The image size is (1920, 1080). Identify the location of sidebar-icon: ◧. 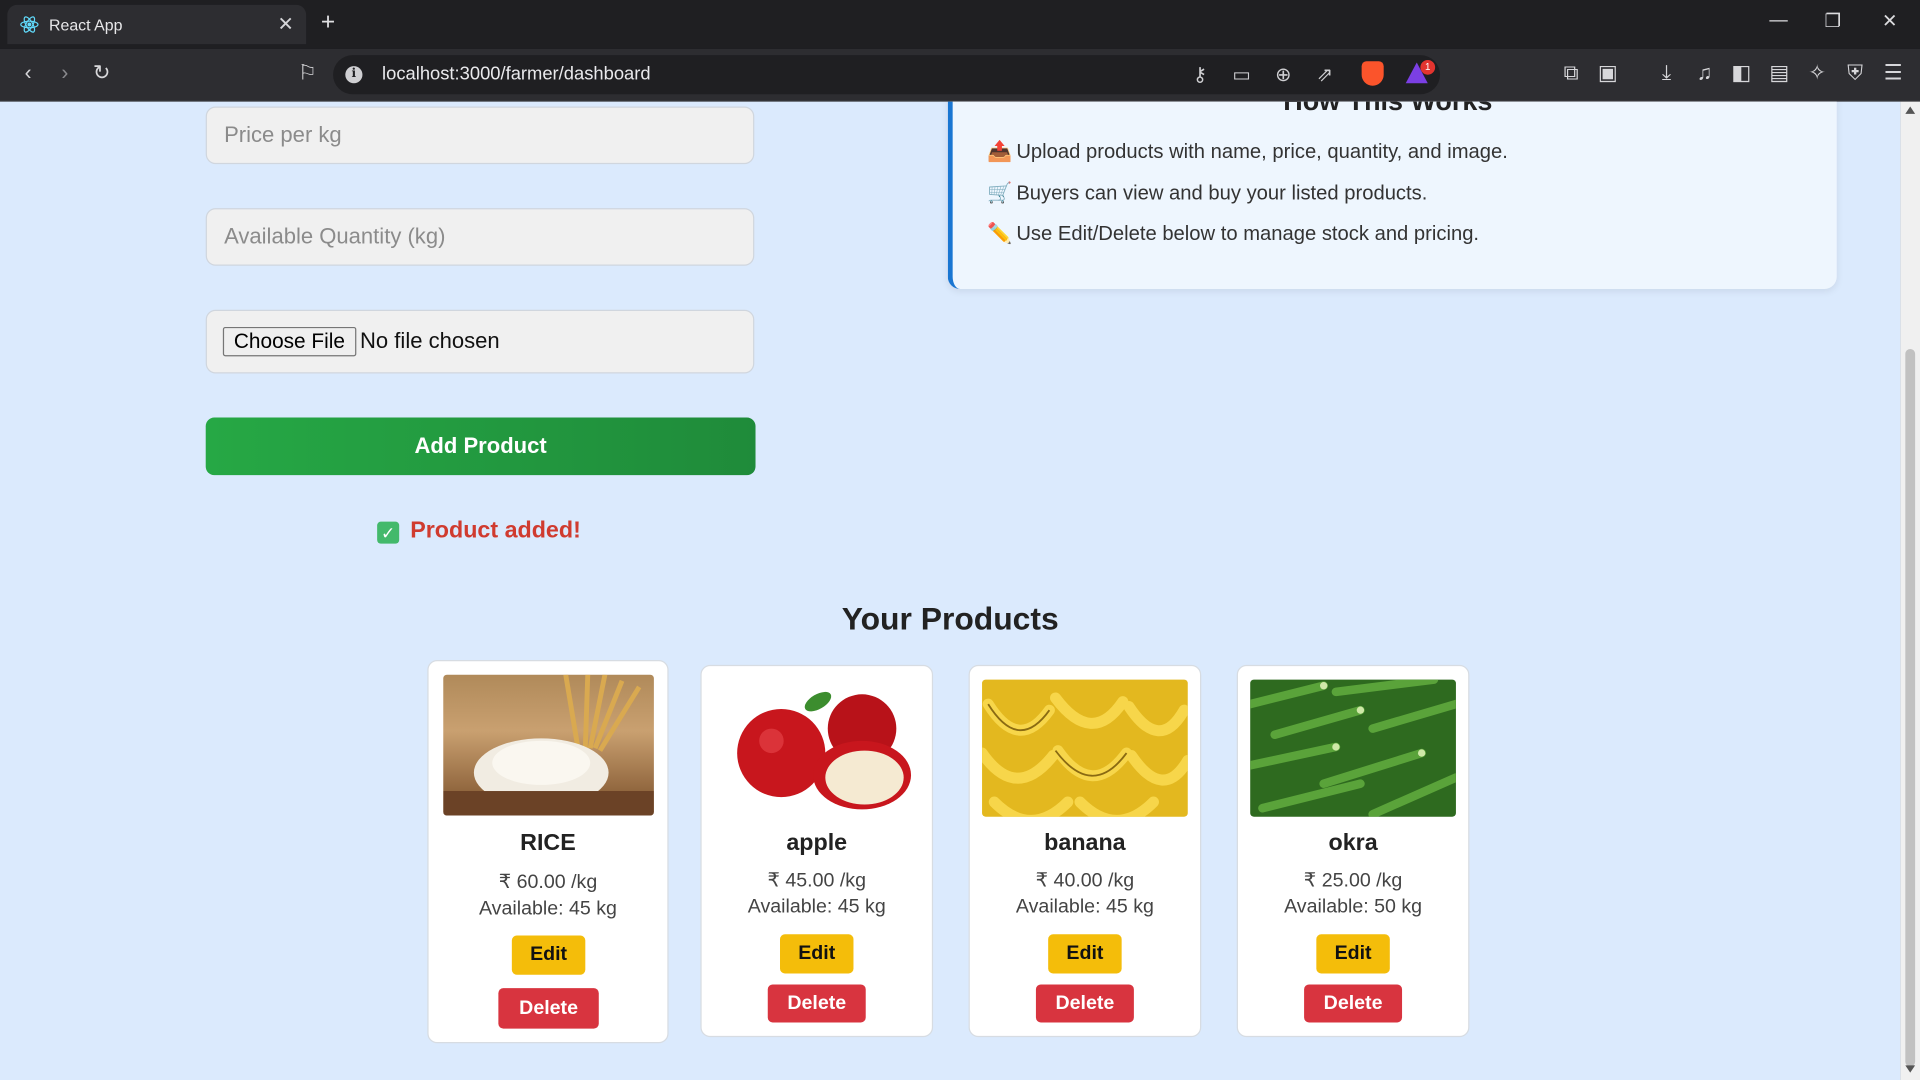
(1741, 73).